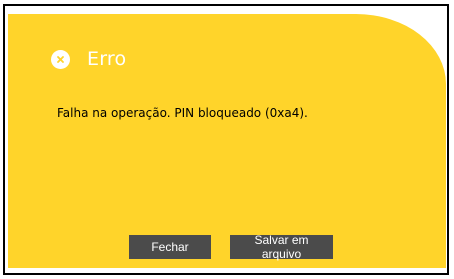  I want to click on error-icon, so click(60, 59).